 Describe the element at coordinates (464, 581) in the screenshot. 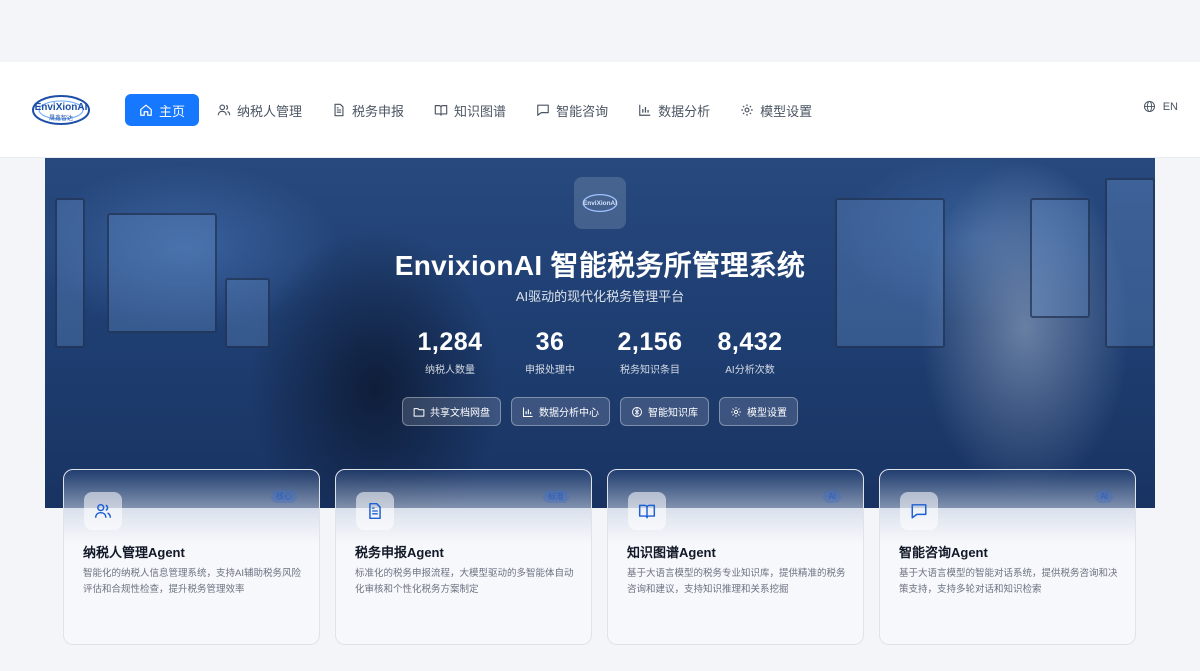

I see `card-description: 标准化的税务申报流程，大模型驱动的多智能体自动化审核和个性化税务方案制定` at that location.